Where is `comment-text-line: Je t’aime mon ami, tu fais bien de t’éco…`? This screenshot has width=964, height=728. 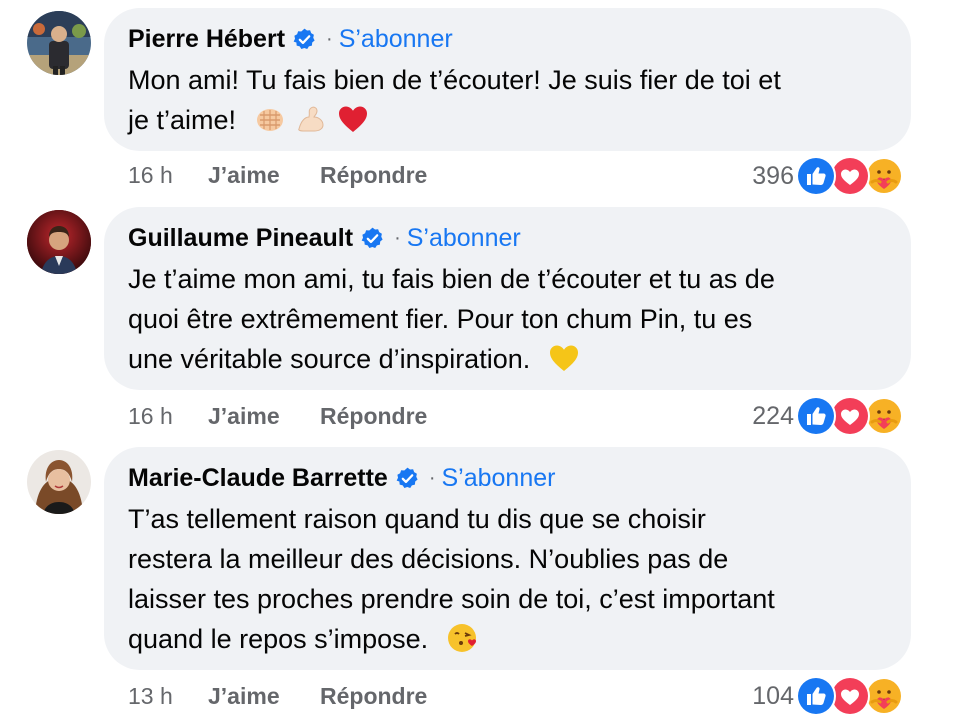
comment-text-line: Je t’aime mon ami, tu fais bien de t’éco… is located at coordinates (451, 279).